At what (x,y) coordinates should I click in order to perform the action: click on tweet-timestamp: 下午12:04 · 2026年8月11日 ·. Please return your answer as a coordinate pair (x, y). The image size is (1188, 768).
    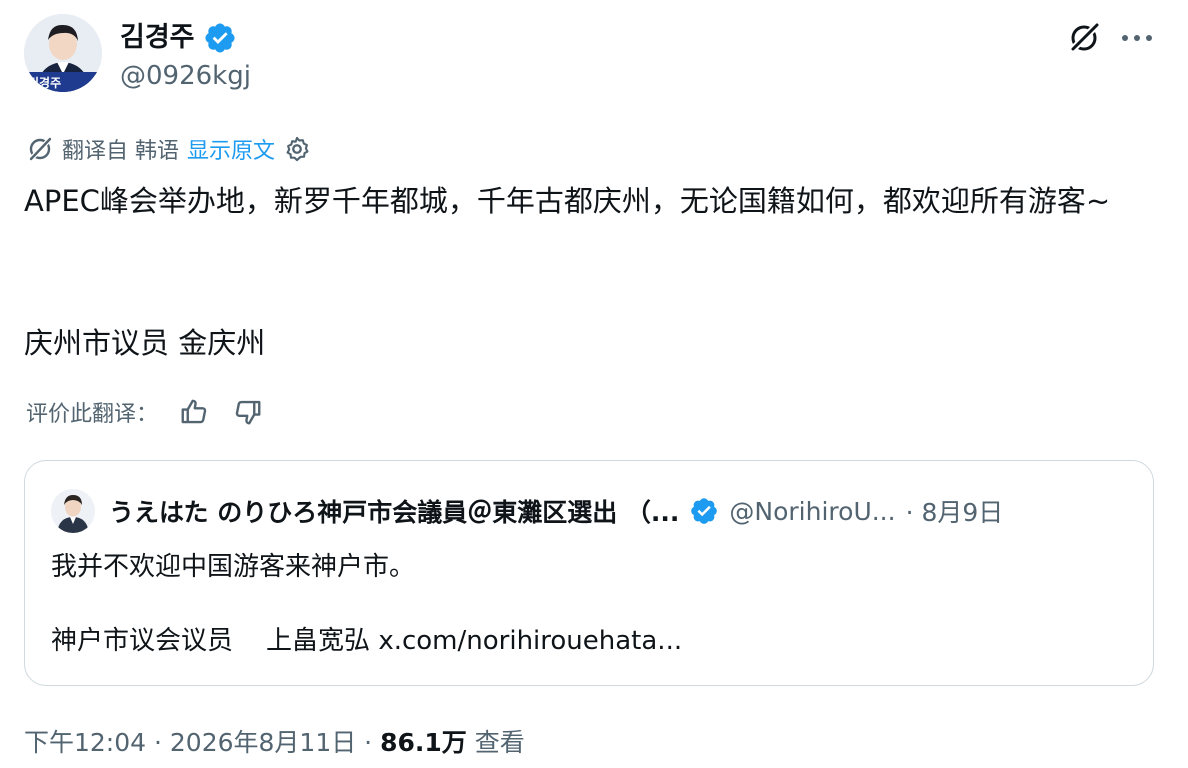
    Looking at the image, I should click on (202, 741).